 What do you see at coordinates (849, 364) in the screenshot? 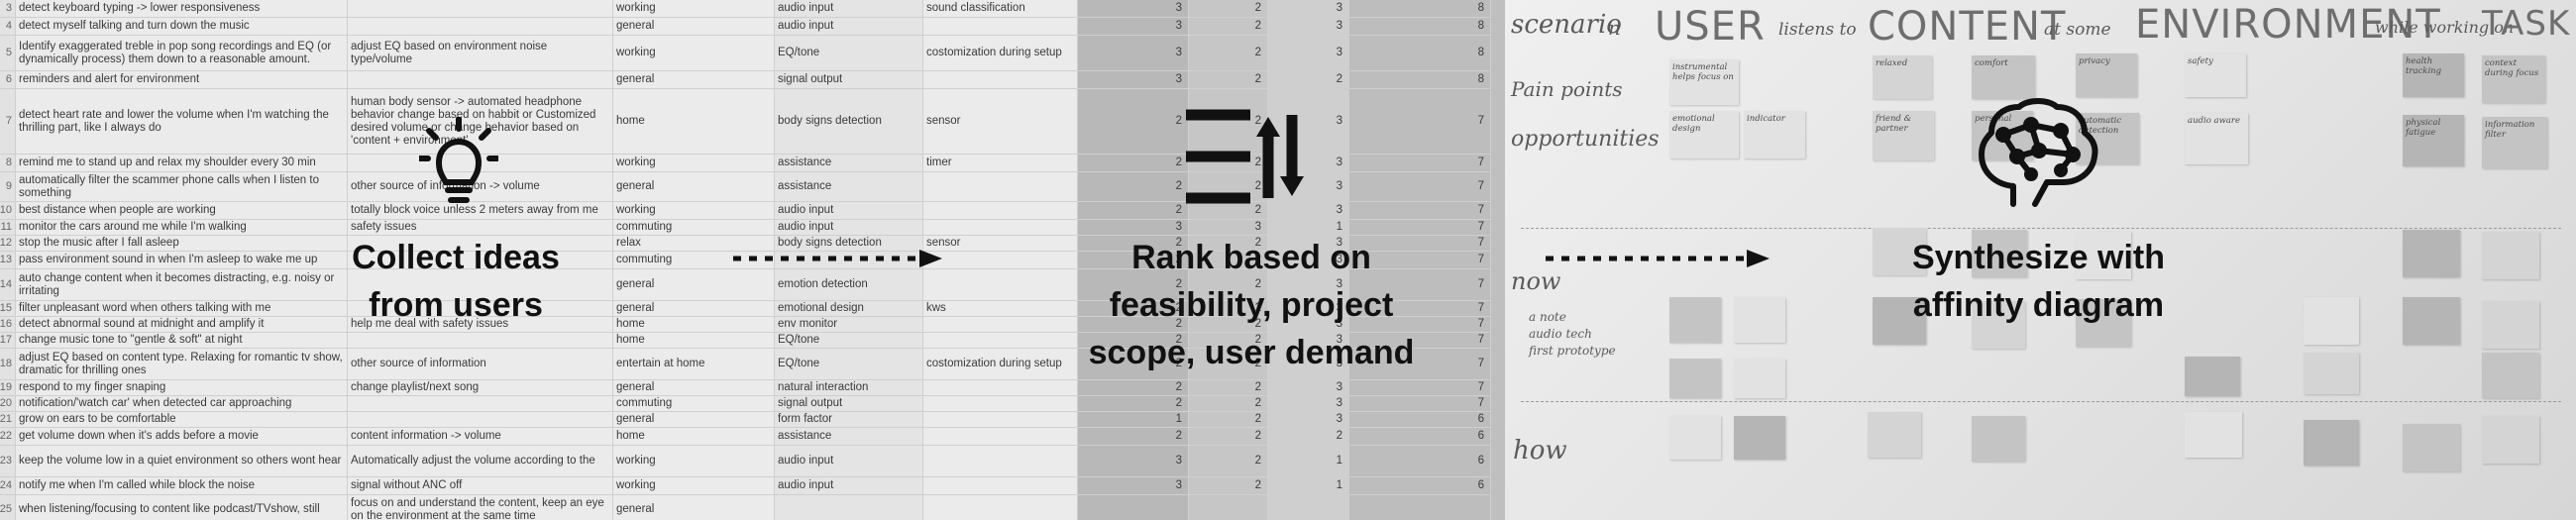
I see `cell-cat: EQ/tone` at bounding box center [849, 364].